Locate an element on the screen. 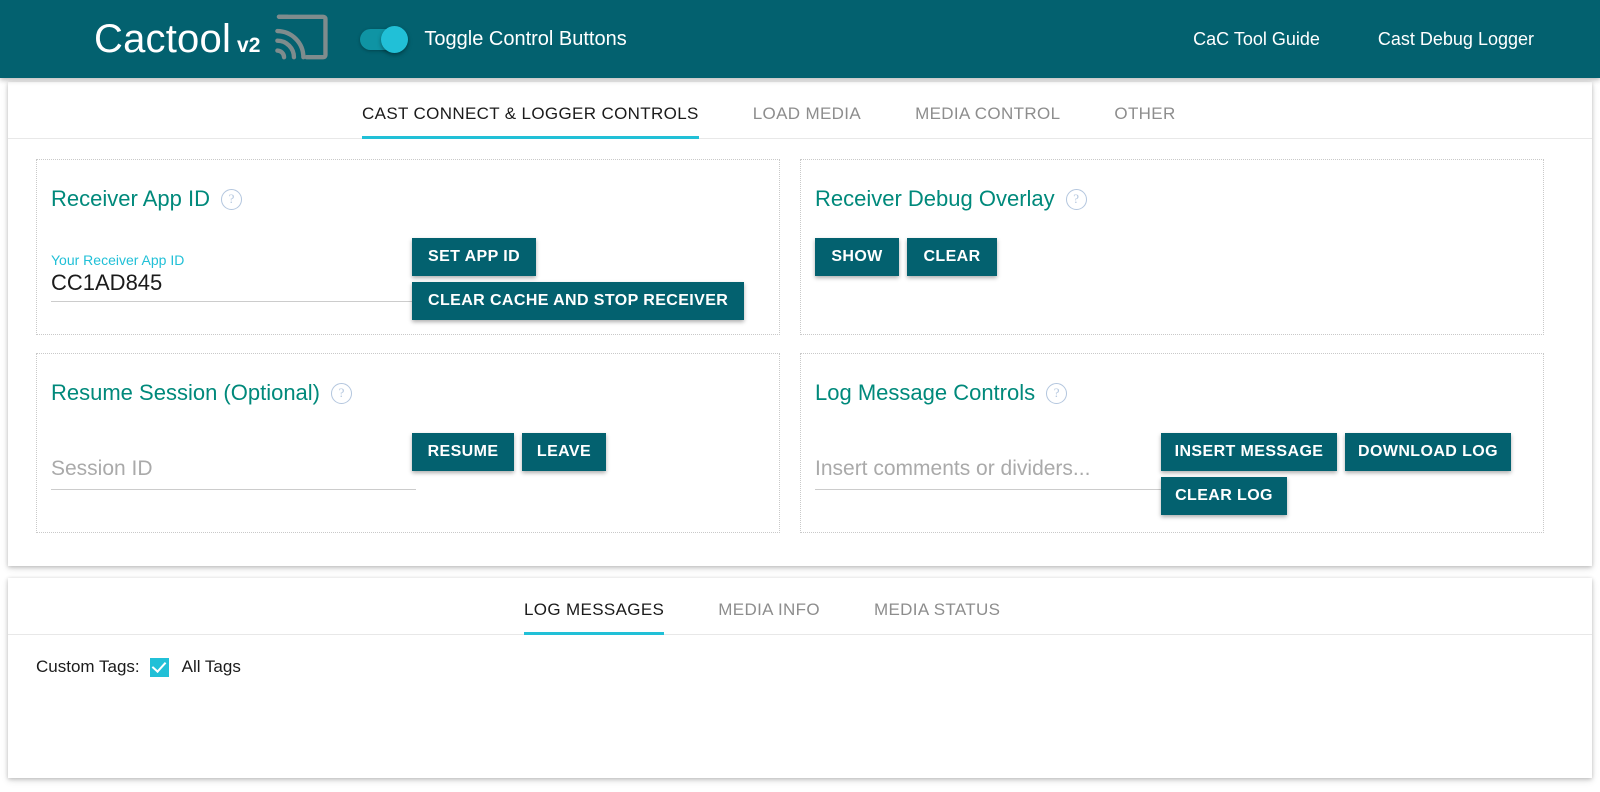 This screenshot has height=792, width=1600. tab-log-messages: LOG MESSAGES is located at coordinates (594, 617).